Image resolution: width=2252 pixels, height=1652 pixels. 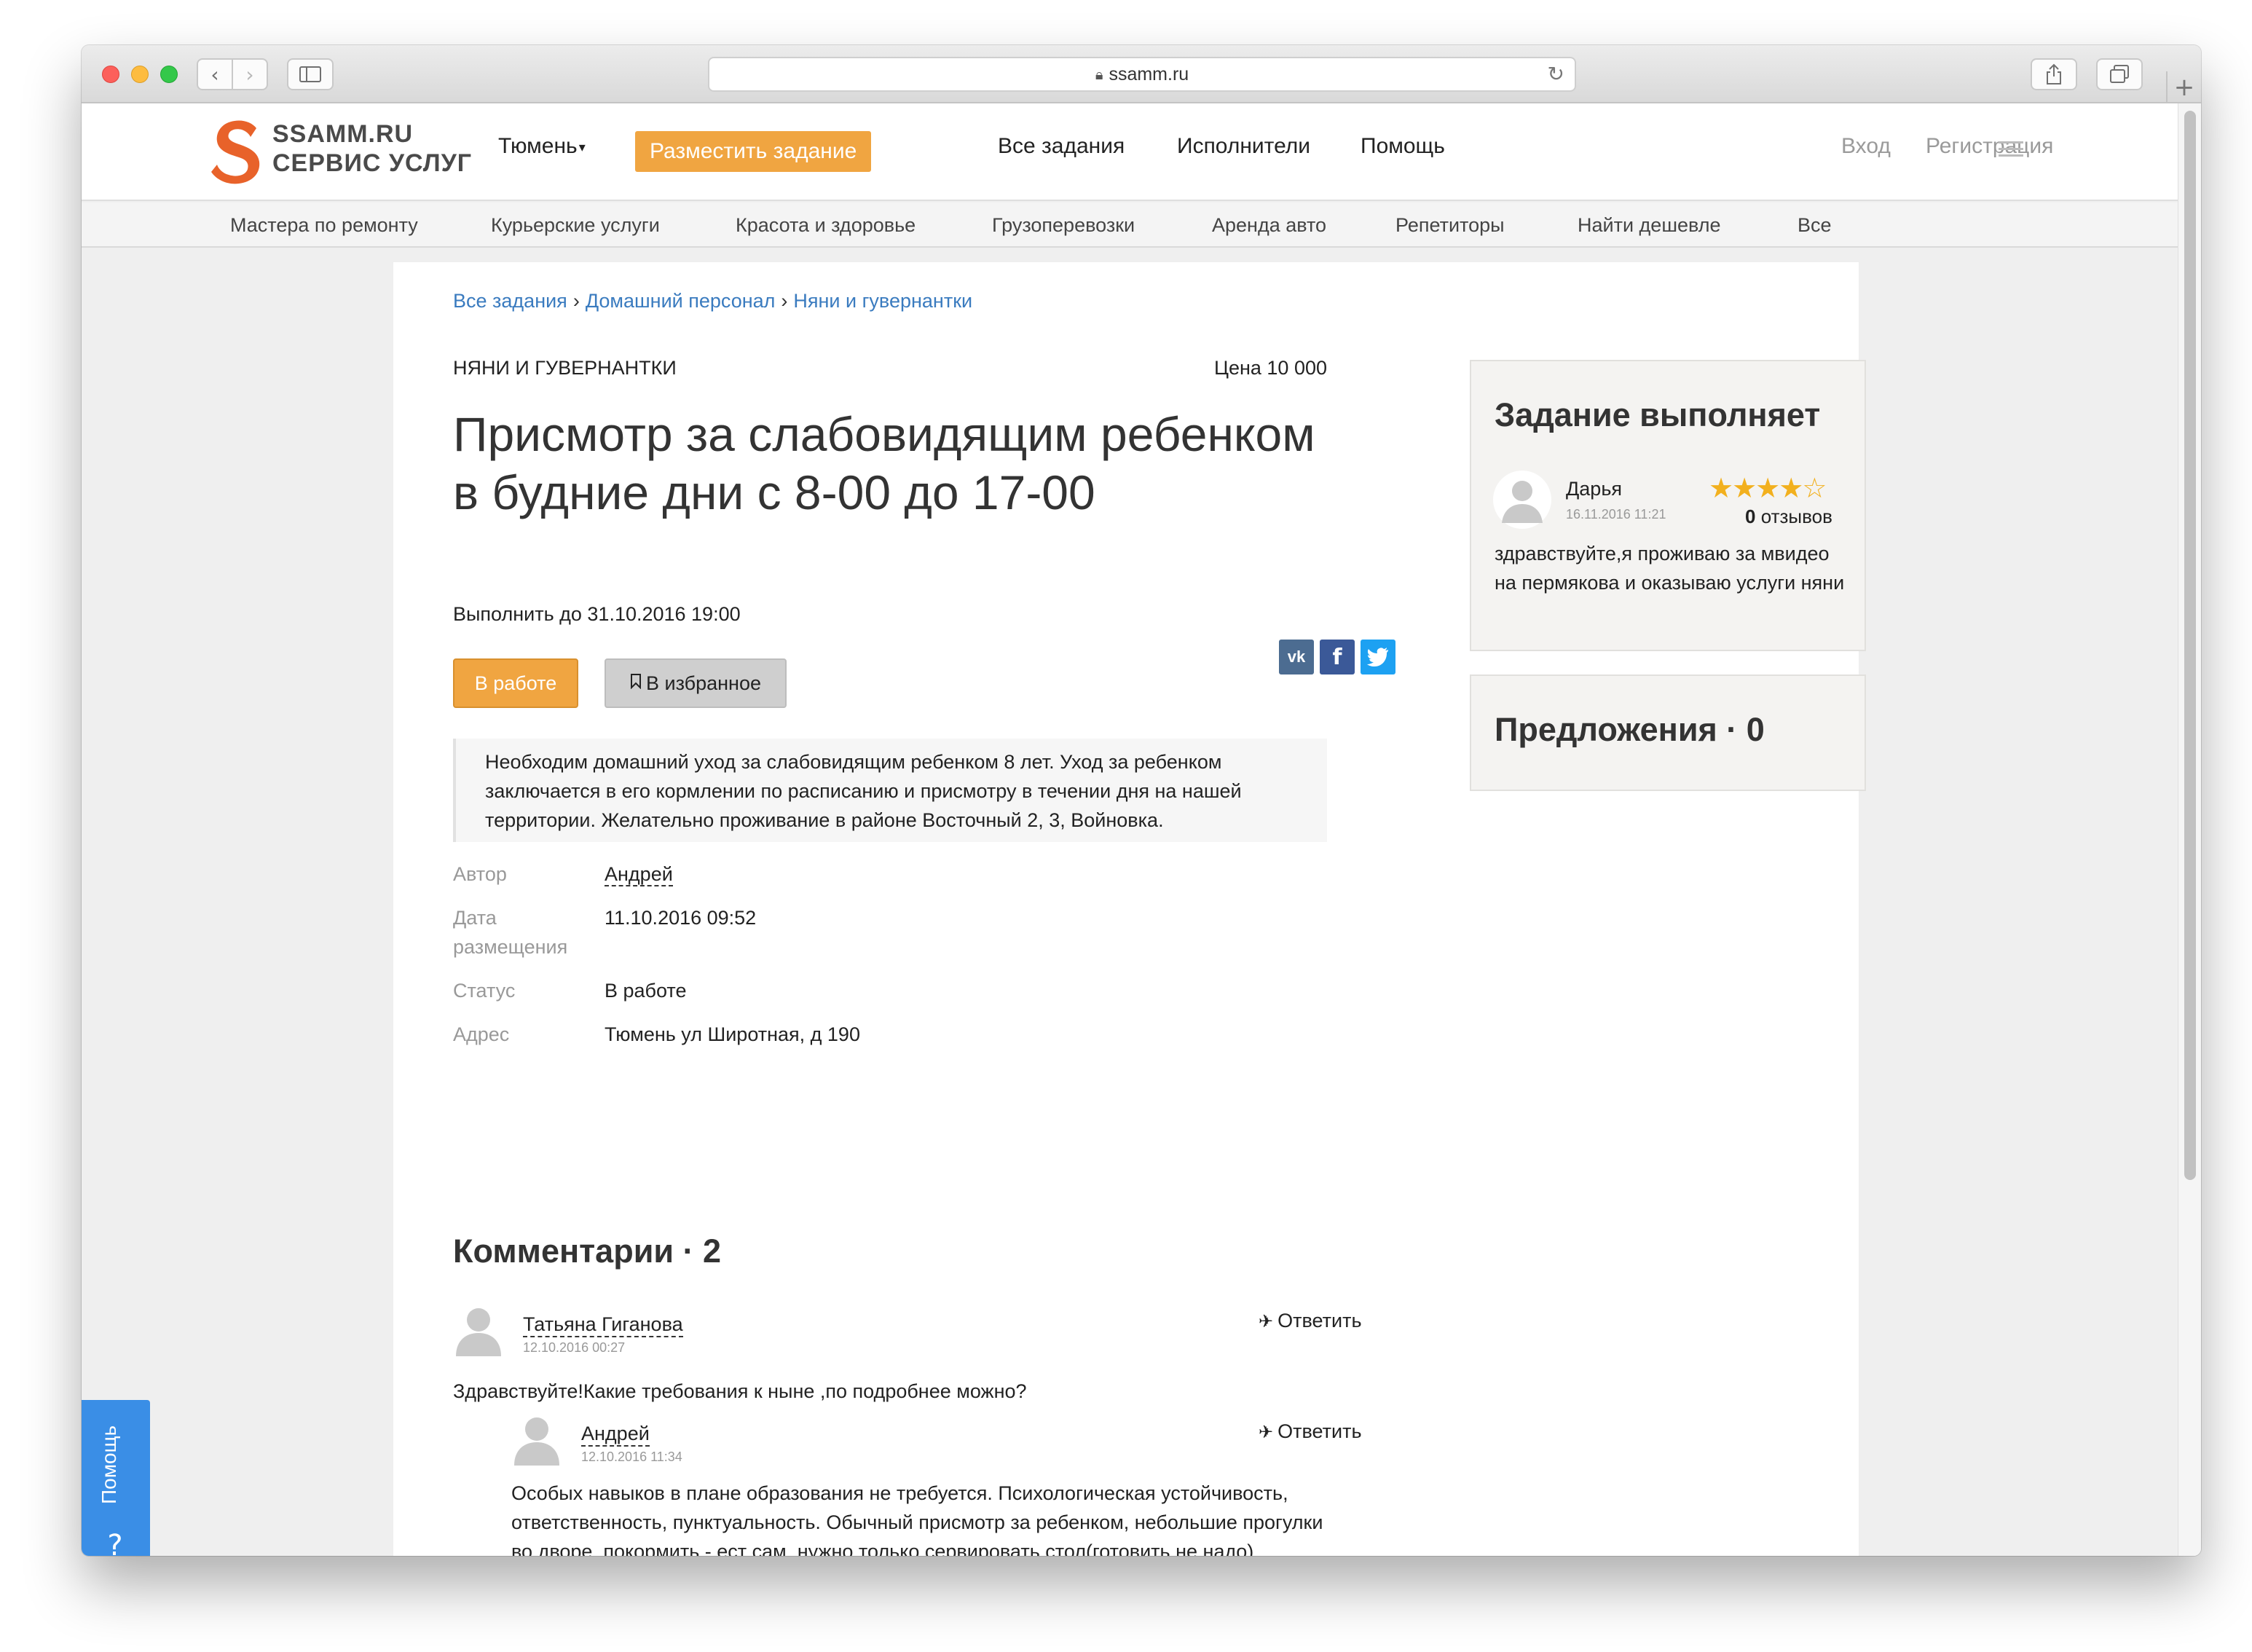 I want to click on minimize-window-button, so click(x=140, y=74).